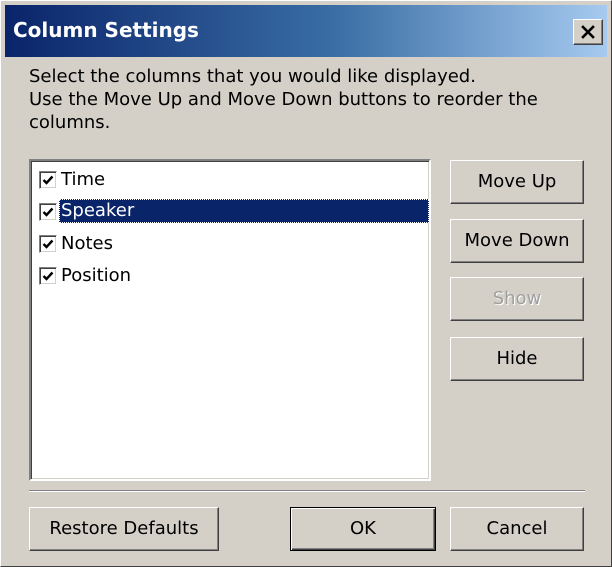 The height and width of the screenshot is (567, 612). Describe the element at coordinates (233, 180) in the screenshot. I see `list-item-time: Time` at that location.